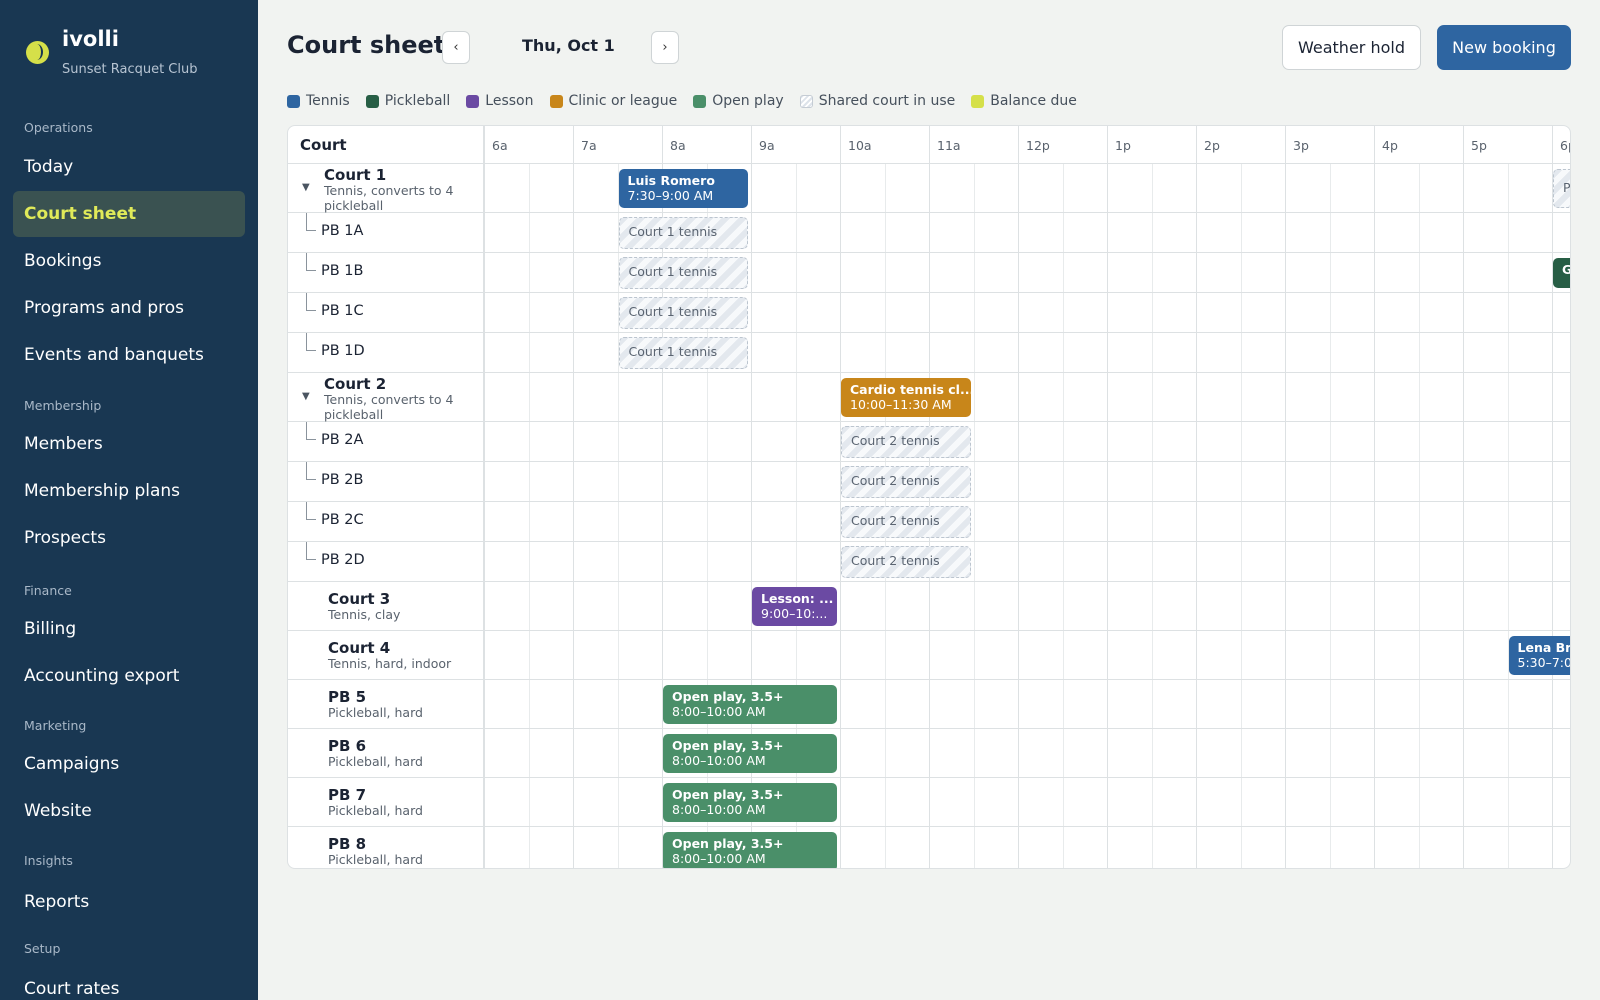 Image resolution: width=1600 pixels, height=1000 pixels. What do you see at coordinates (328, 101) in the screenshot?
I see `legend-label: Tennis` at bounding box center [328, 101].